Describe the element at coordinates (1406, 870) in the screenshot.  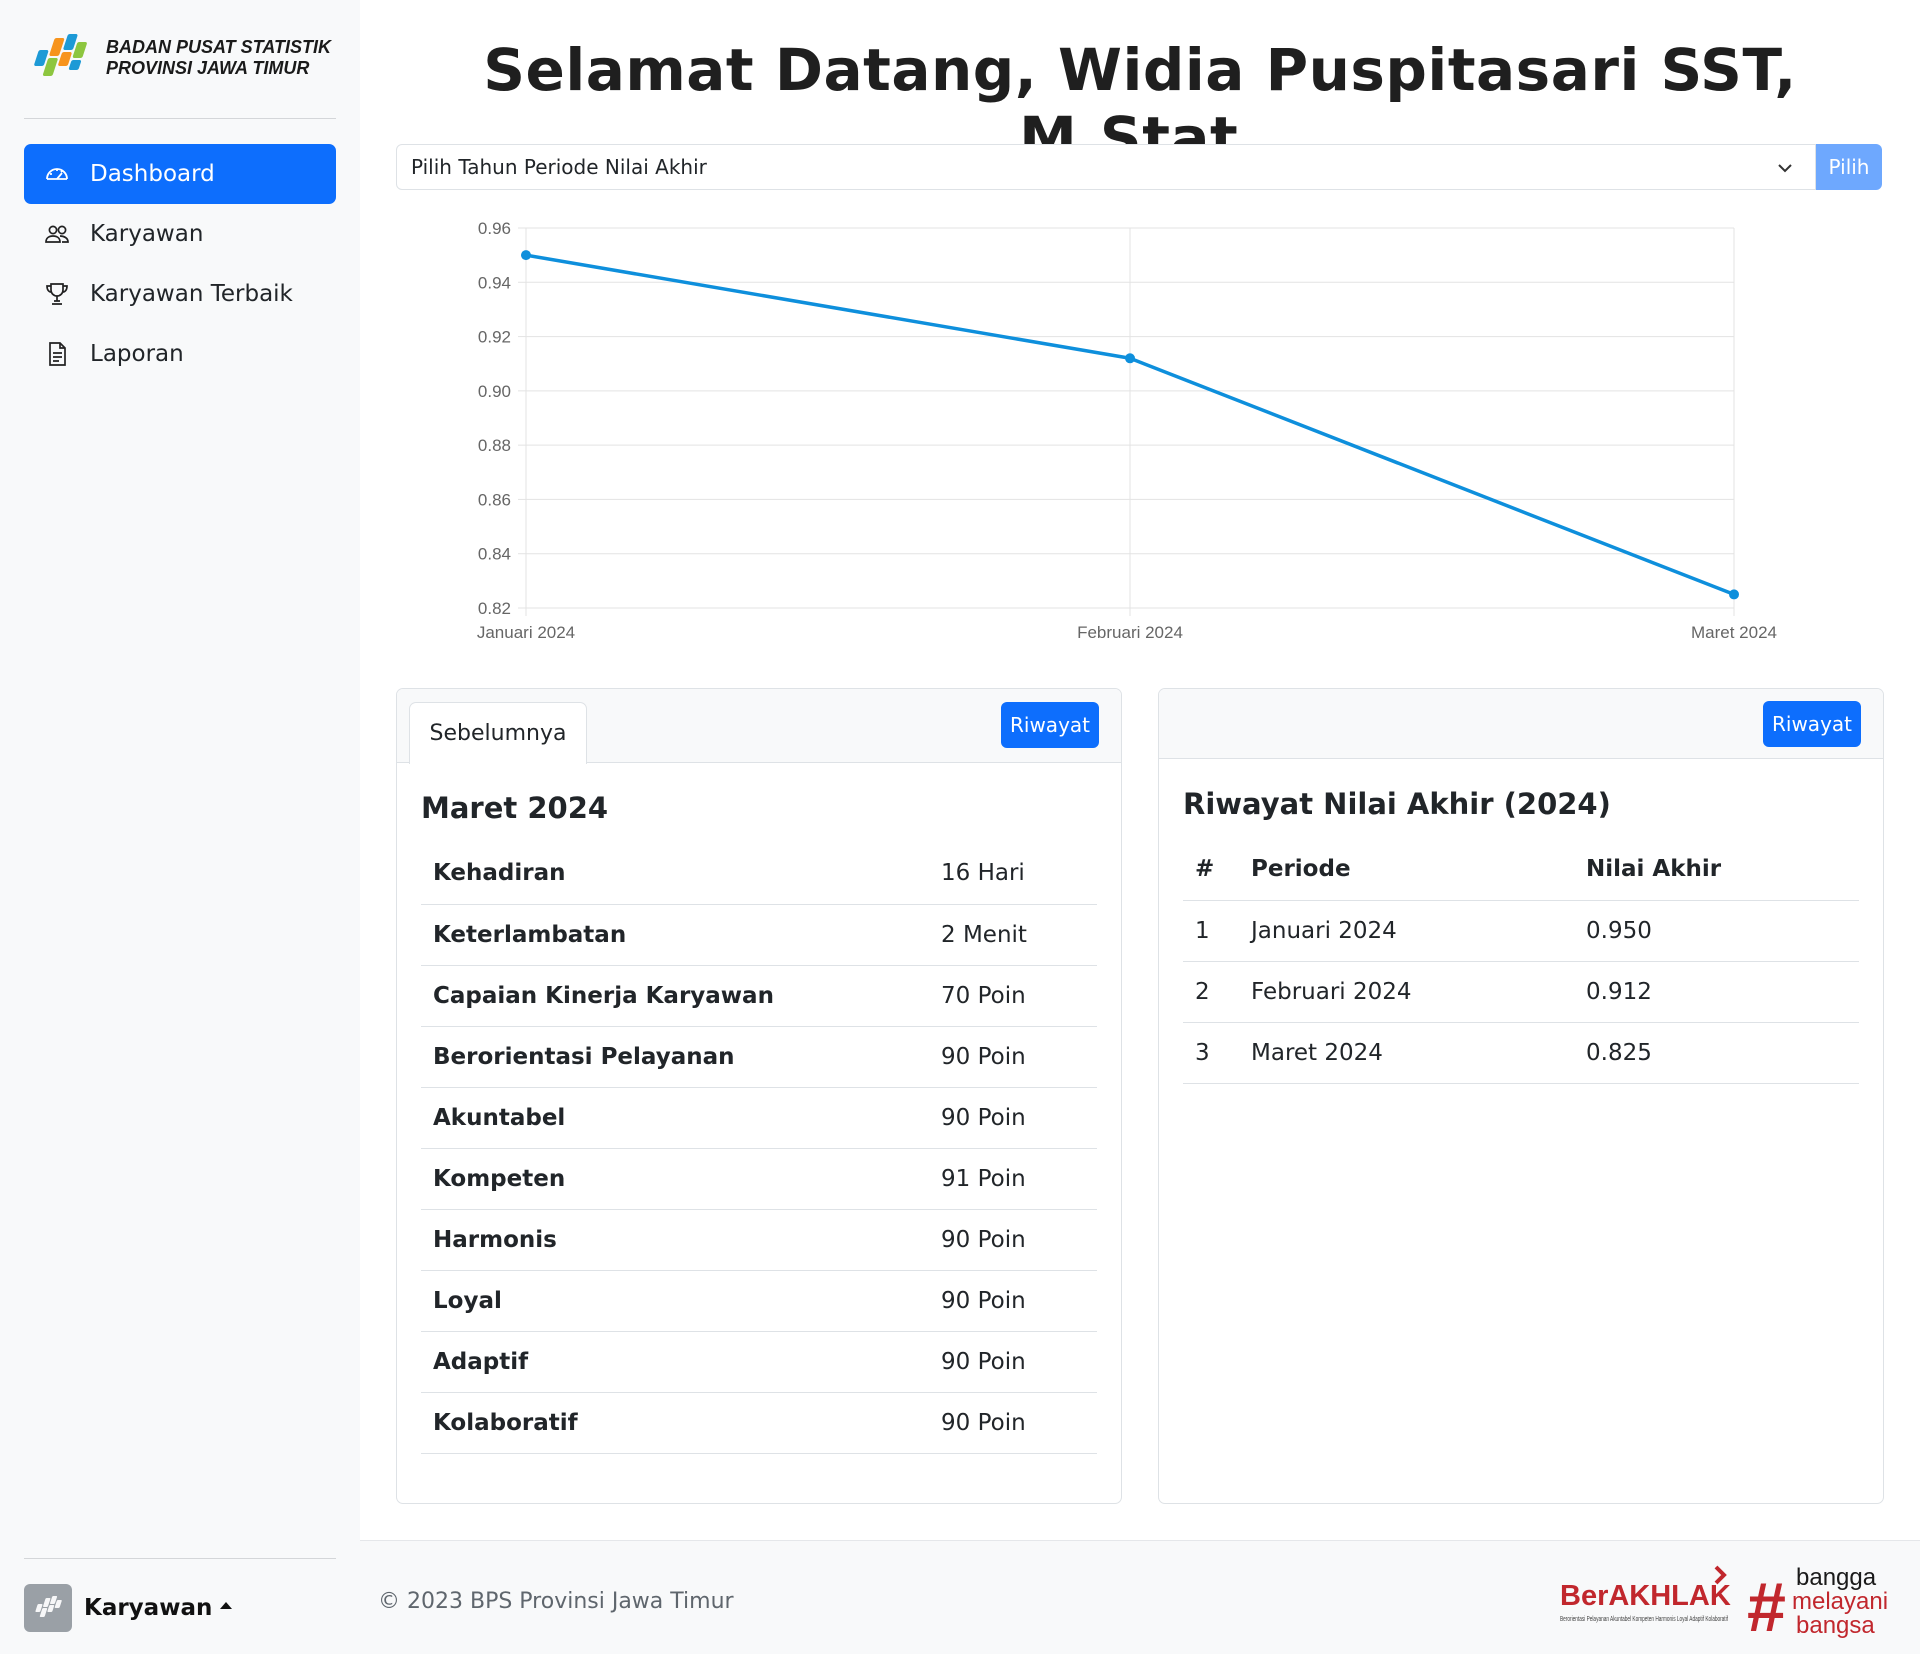
I see `column-header-periode: Periode` at that location.